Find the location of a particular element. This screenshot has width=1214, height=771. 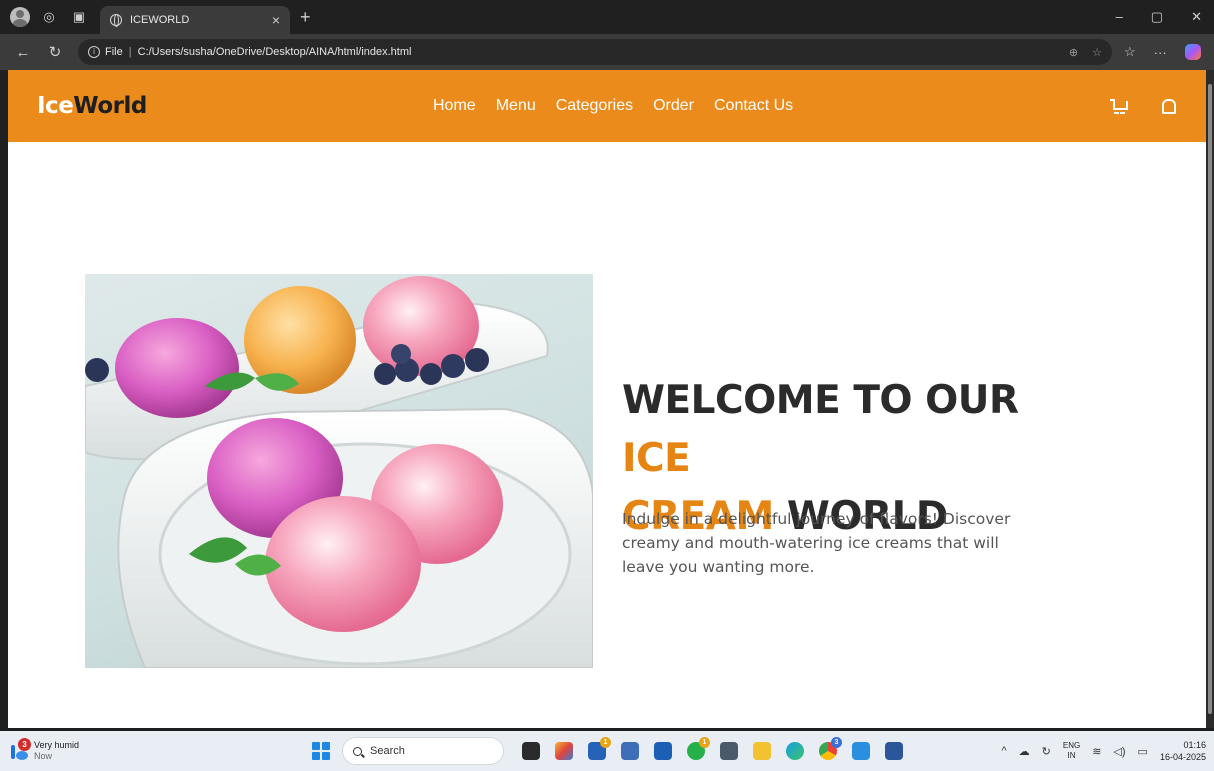

calculator-icon is located at coordinates (729, 751).